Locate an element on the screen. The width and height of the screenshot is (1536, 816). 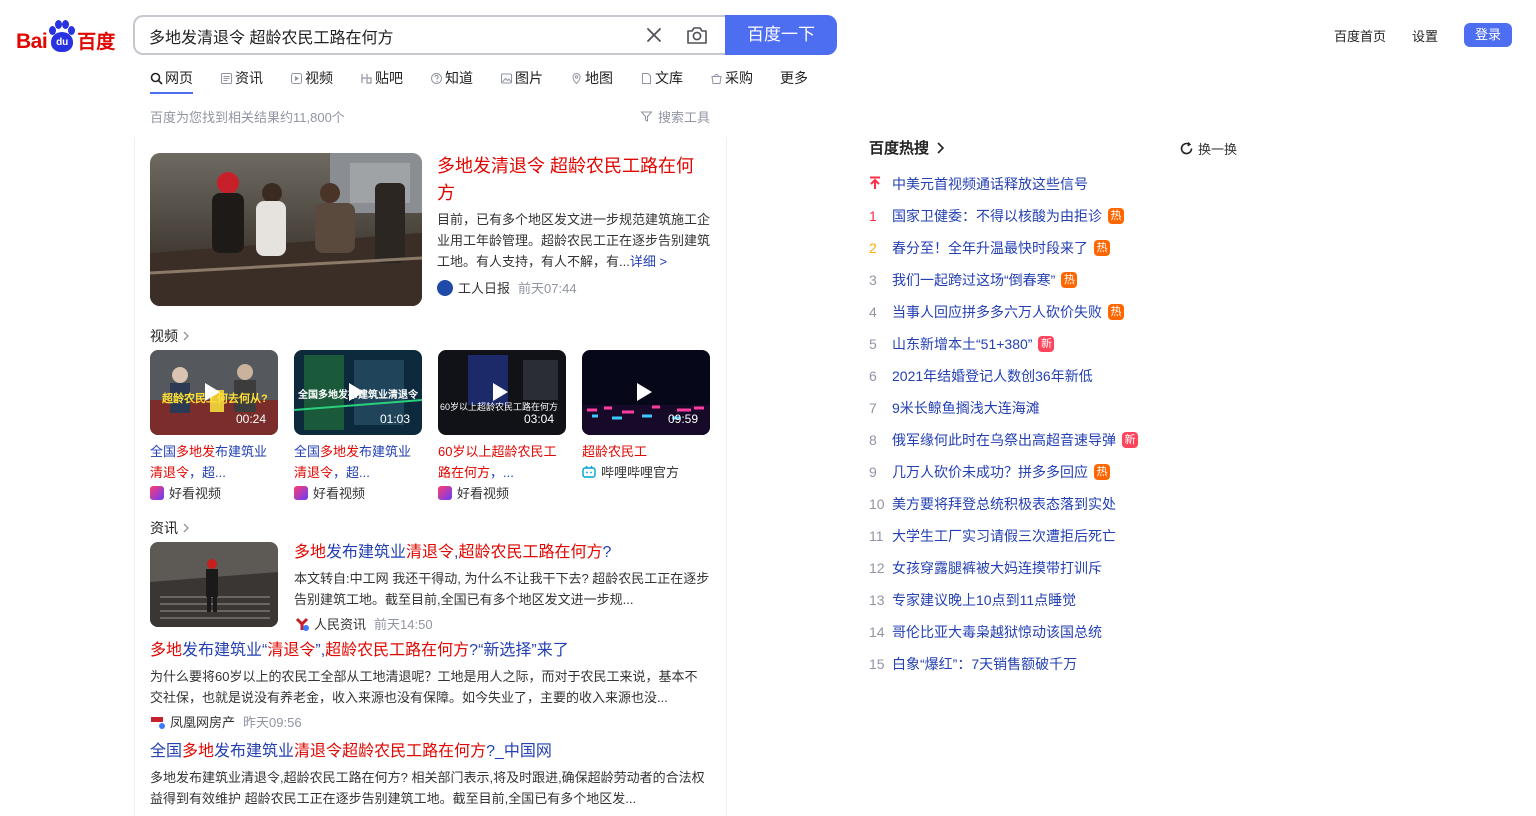
search-input is located at coordinates (389, 36).